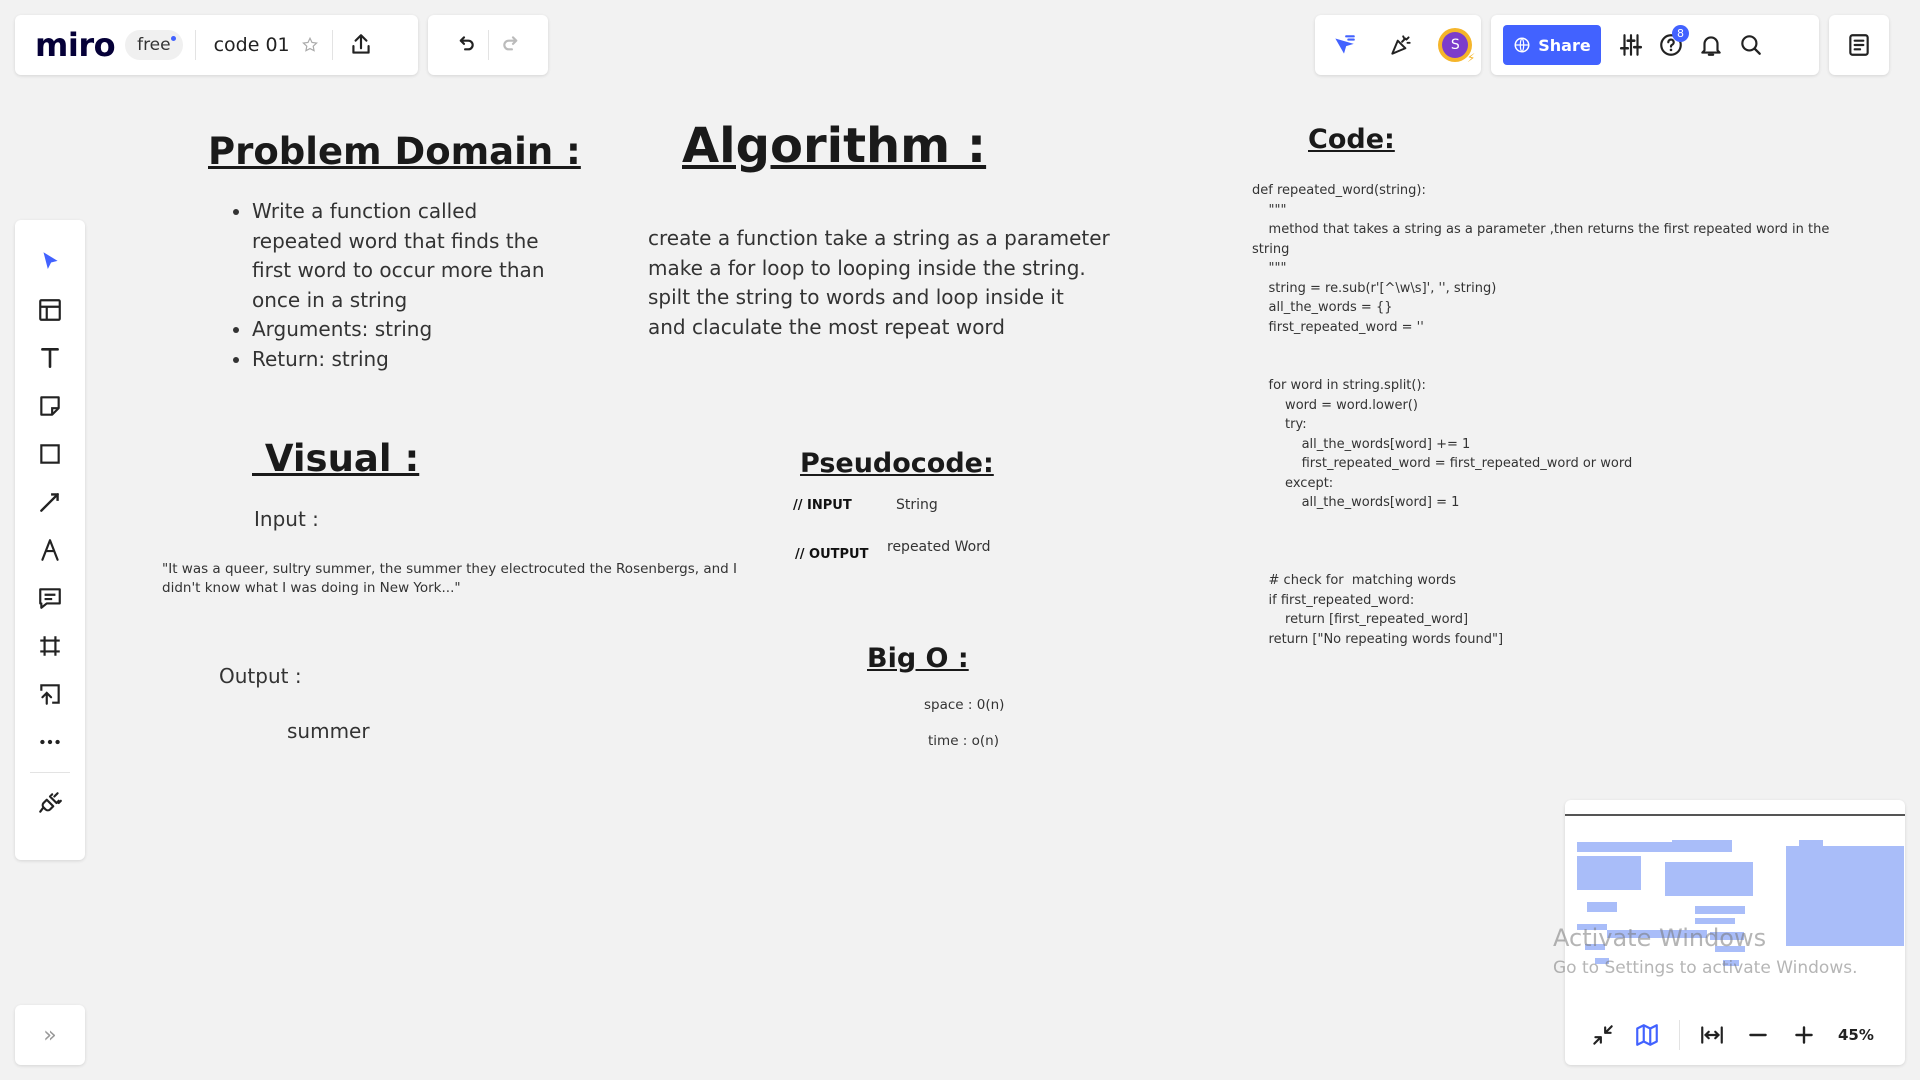 The width and height of the screenshot is (1920, 1080). Describe the element at coordinates (1671, 45) in the screenshot. I see `help-icon: 8` at that location.